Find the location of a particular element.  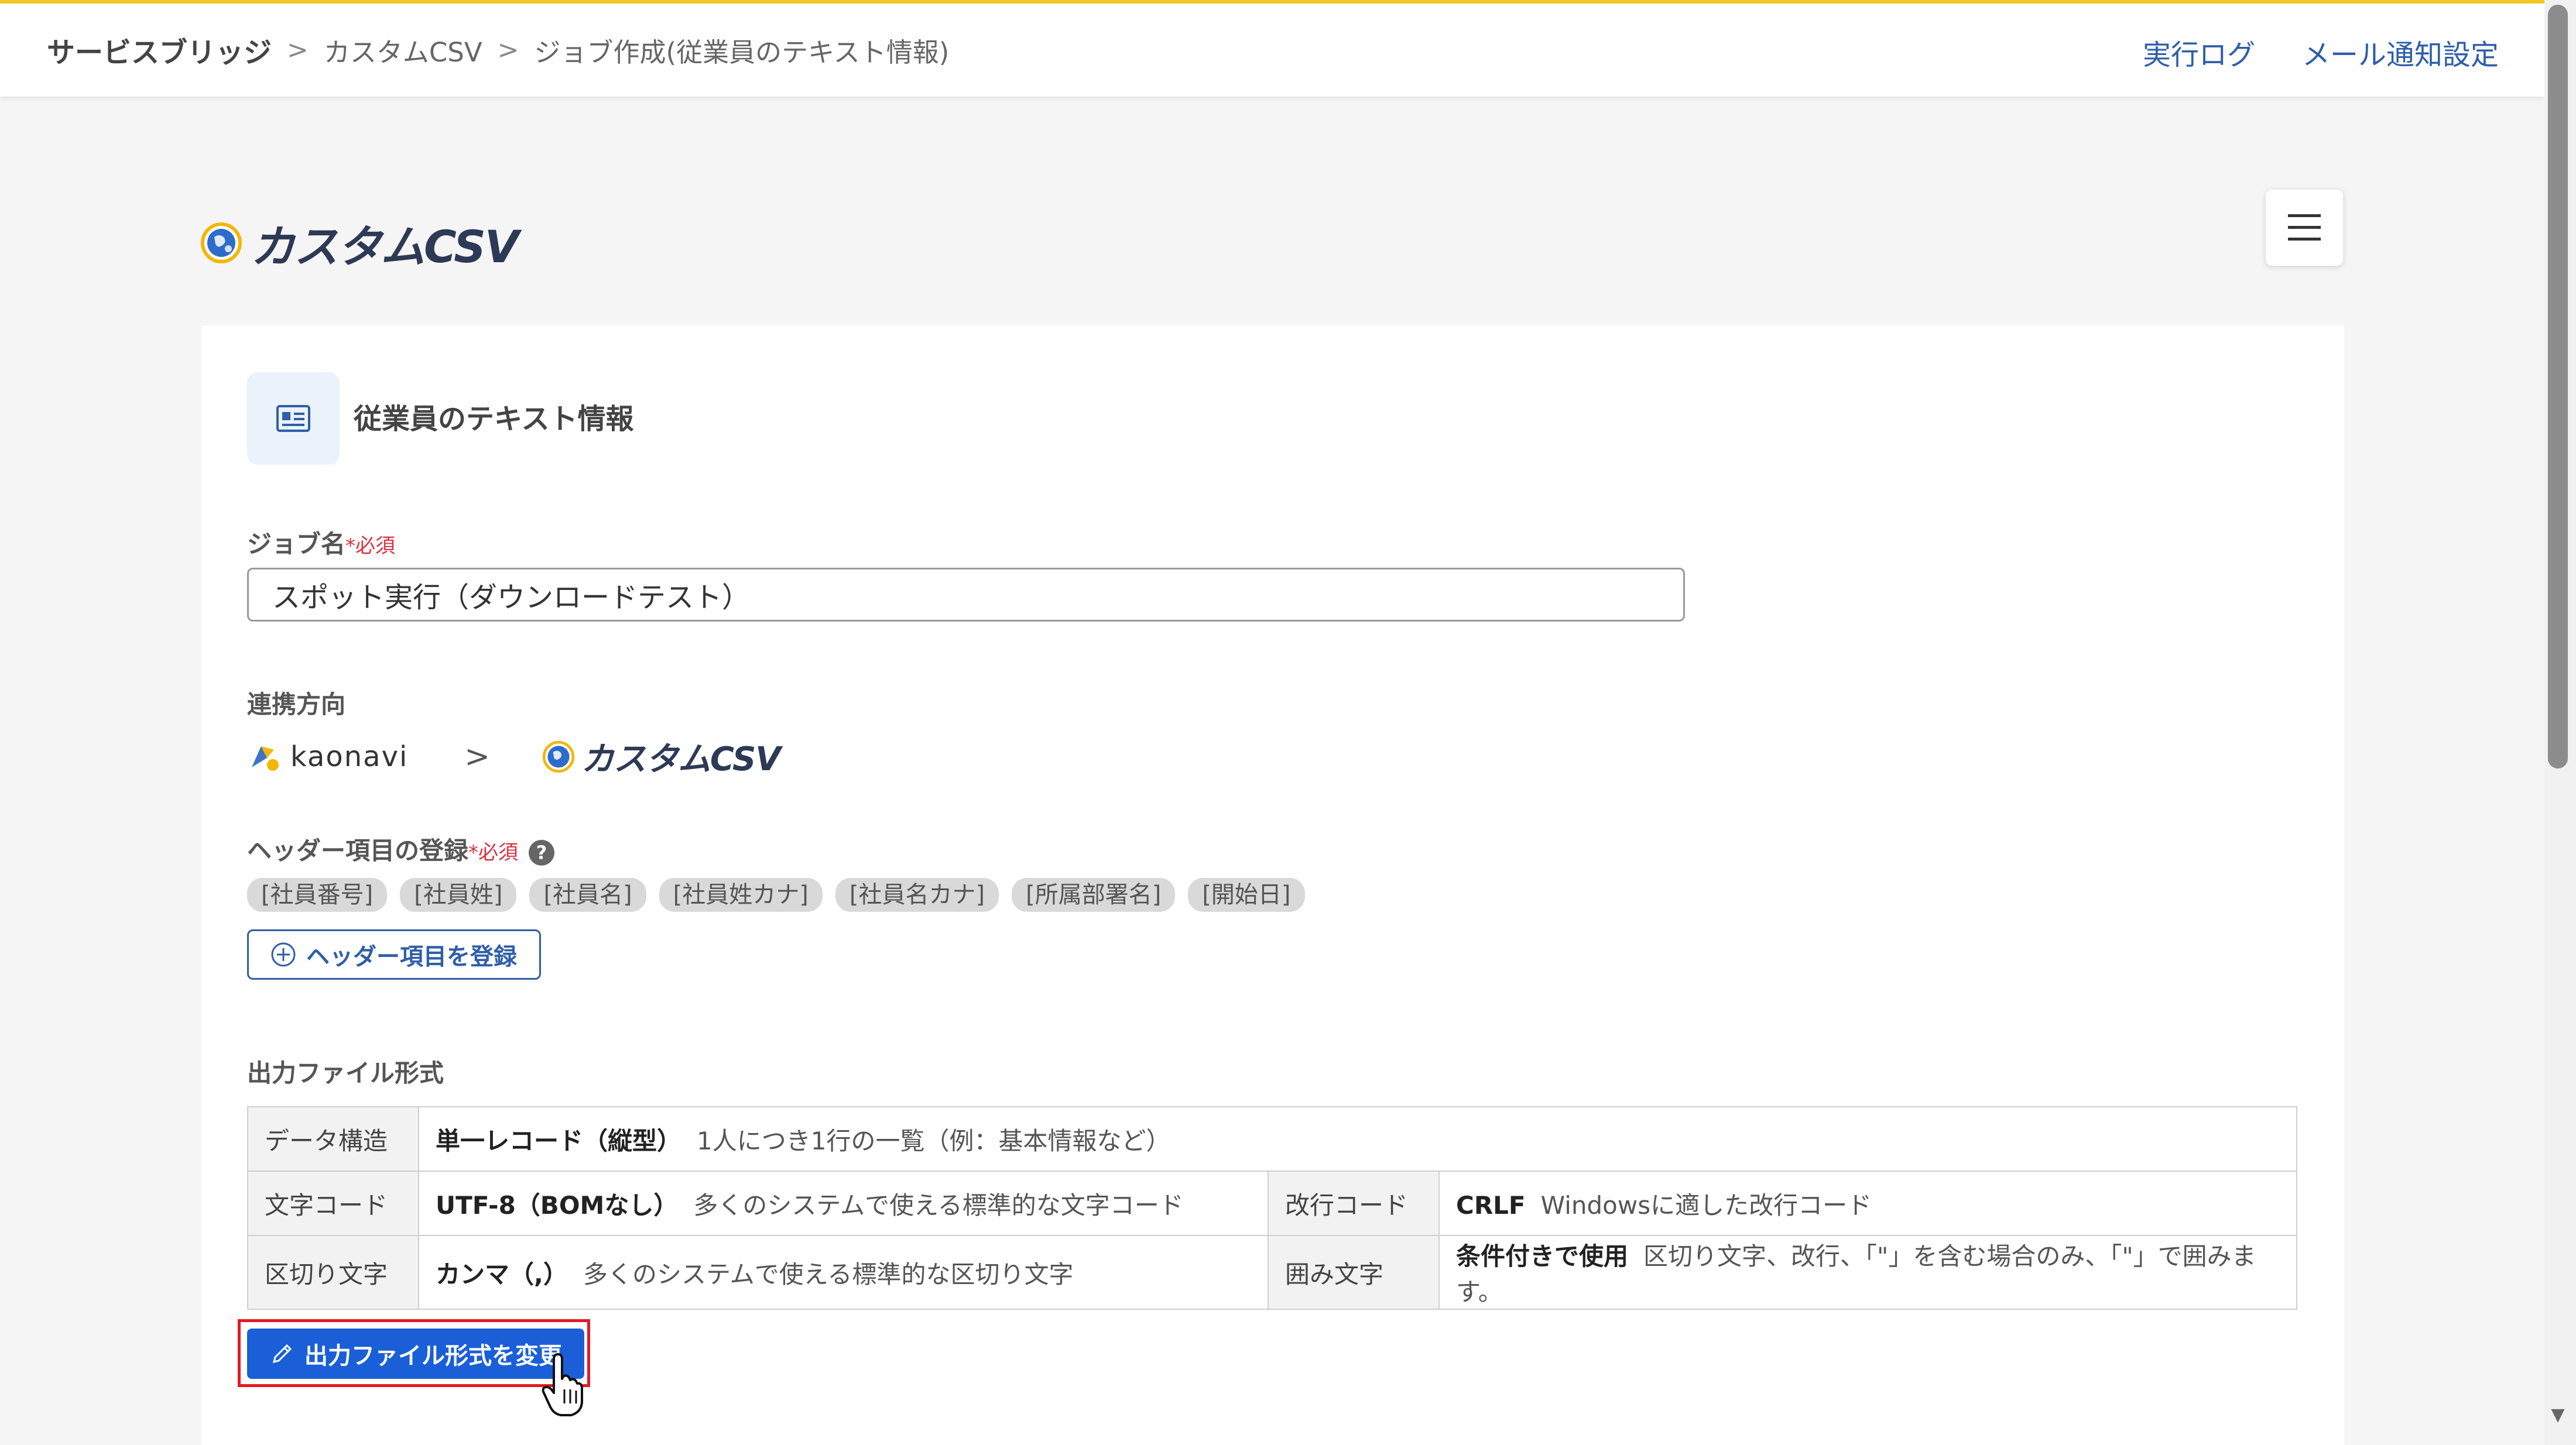

hamburger-menu-button is located at coordinates (2304, 228).